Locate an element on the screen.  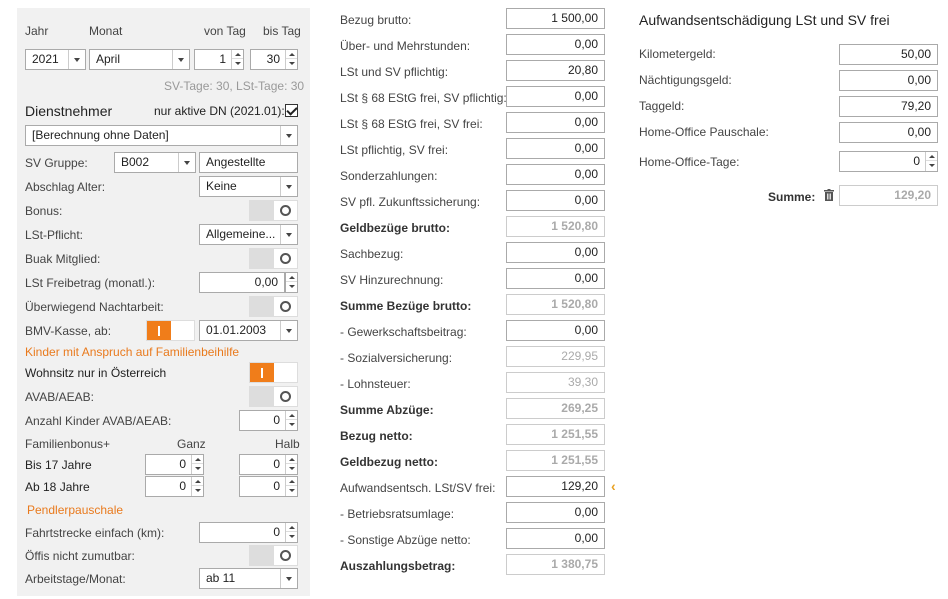
oeffis-toggle is located at coordinates (273, 555).